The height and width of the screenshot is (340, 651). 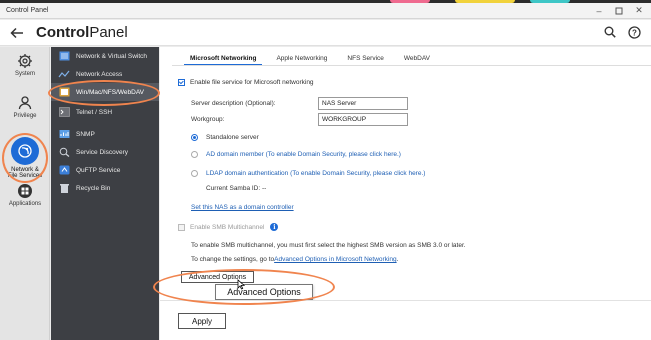 I want to click on subnav-snmp: SNMP, so click(x=105, y=134).